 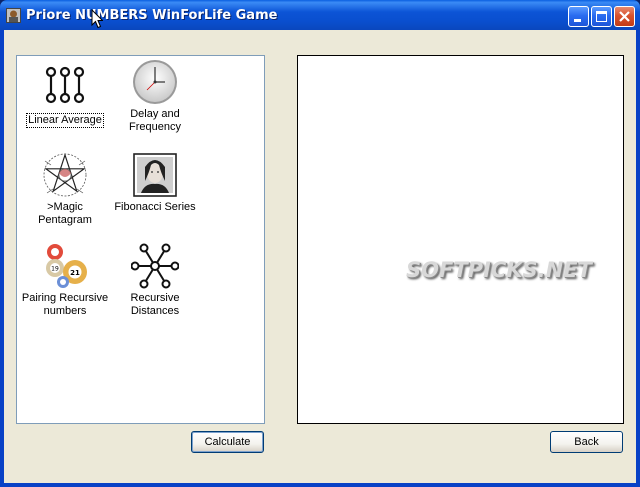 What do you see at coordinates (55, 269) in the screenshot?
I see `svg-text: 19` at bounding box center [55, 269].